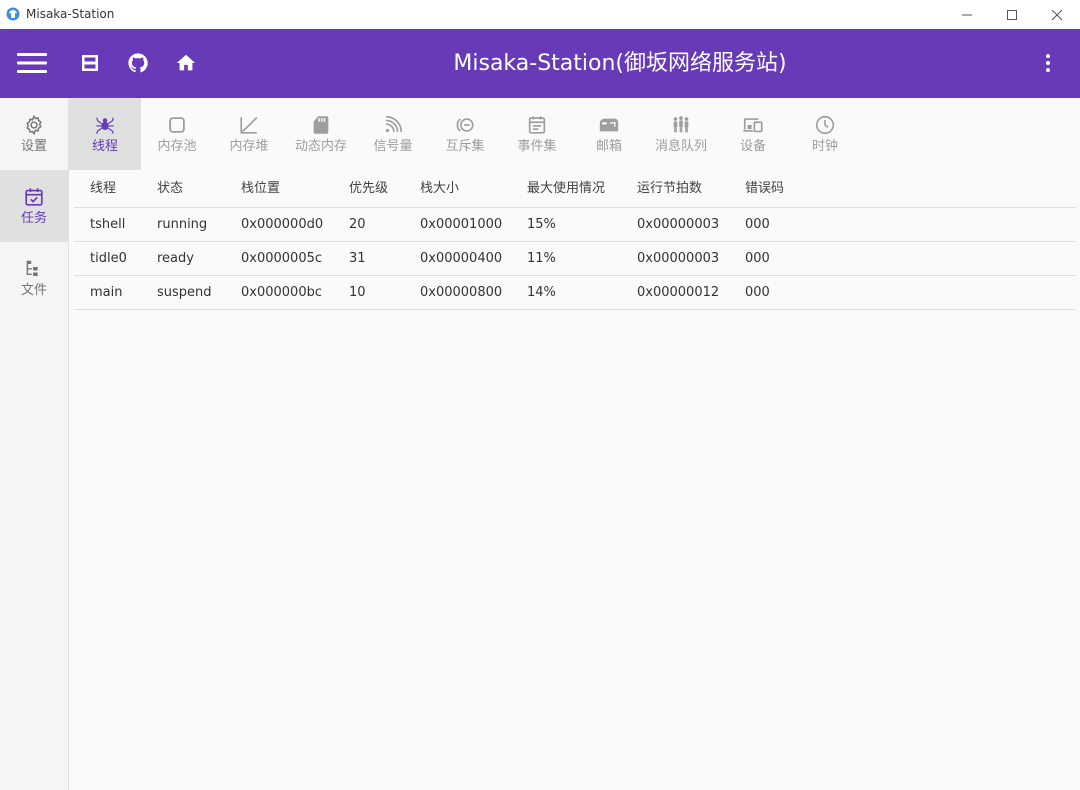  What do you see at coordinates (182, 224) in the screenshot?
I see `cell-state: running` at bounding box center [182, 224].